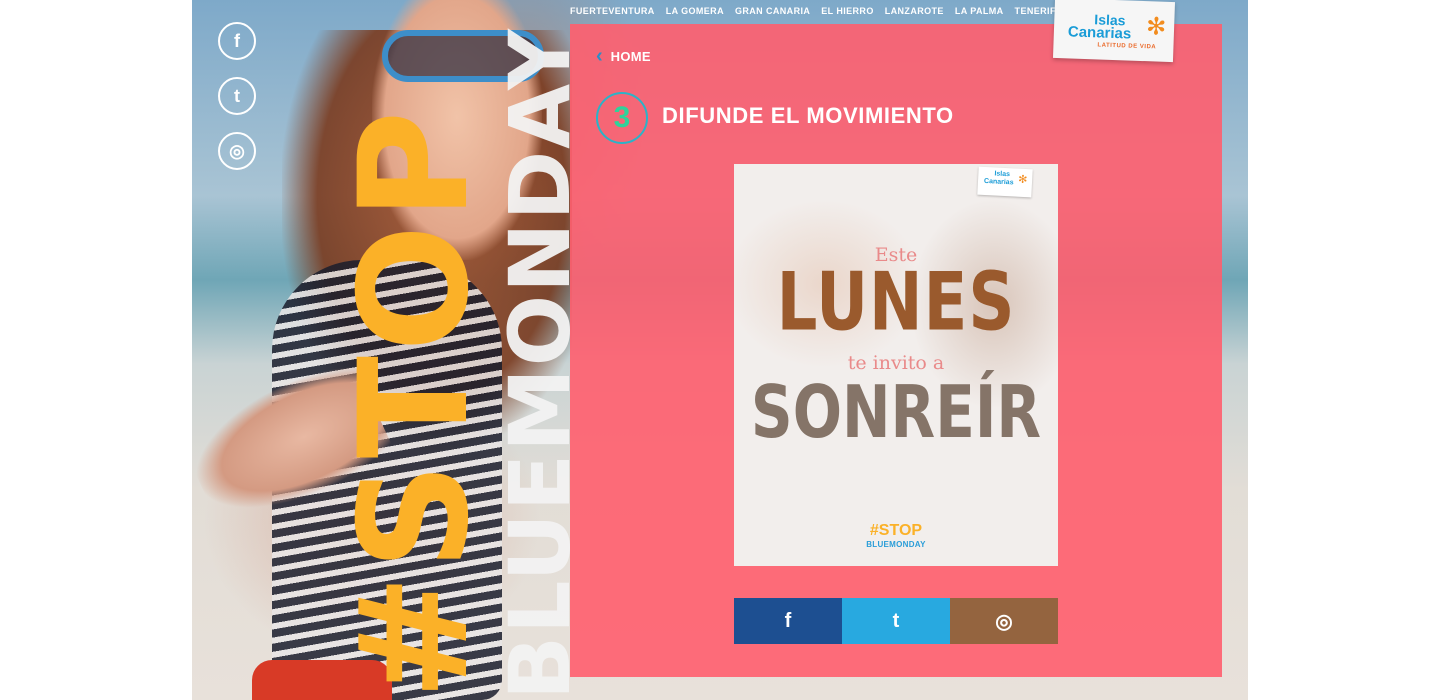 The width and height of the screenshot is (1440, 700). What do you see at coordinates (1002, 174) in the screenshot?
I see `poster-logo-line1: Islas` at bounding box center [1002, 174].